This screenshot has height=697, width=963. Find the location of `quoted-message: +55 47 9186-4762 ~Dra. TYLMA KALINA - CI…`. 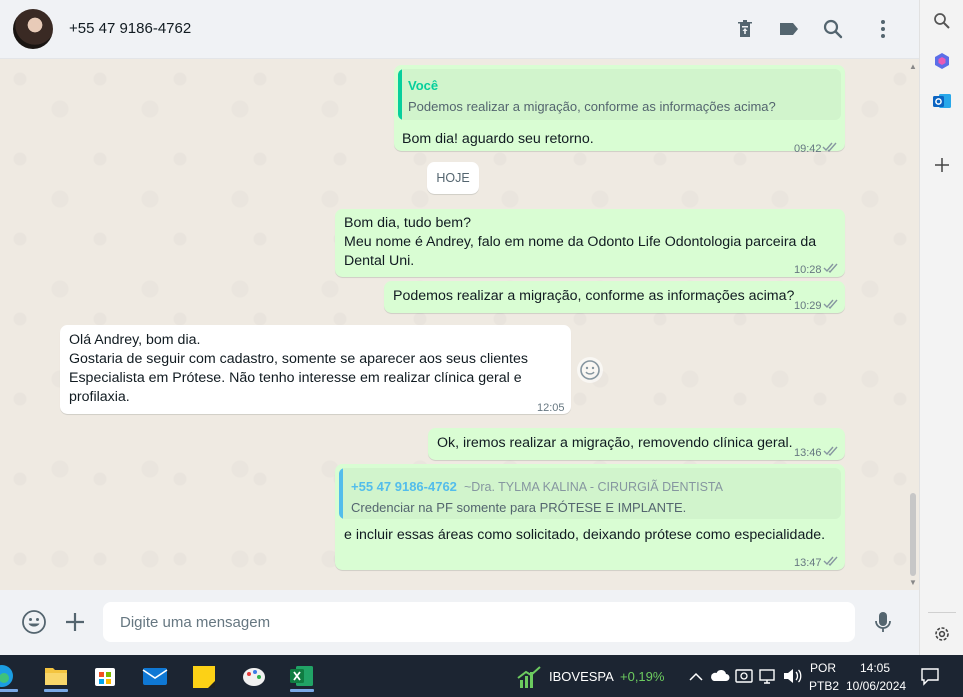

quoted-message: +55 47 9186-4762 ~Dra. TYLMA KALINA - CI… is located at coordinates (590, 493).